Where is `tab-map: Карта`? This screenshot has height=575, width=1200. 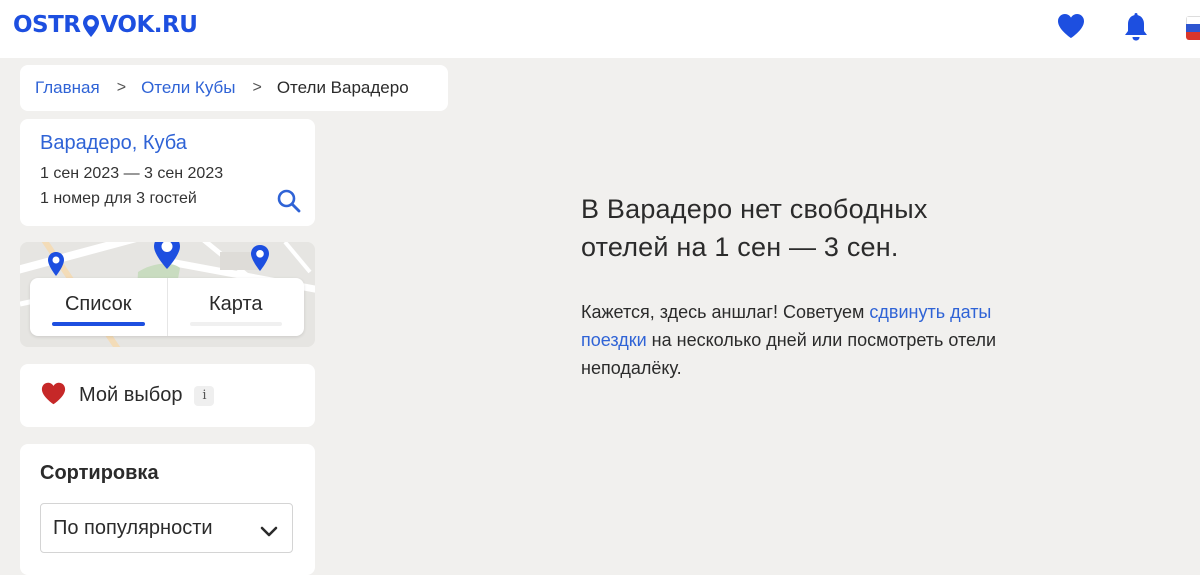 tab-map: Карта is located at coordinates (235, 307).